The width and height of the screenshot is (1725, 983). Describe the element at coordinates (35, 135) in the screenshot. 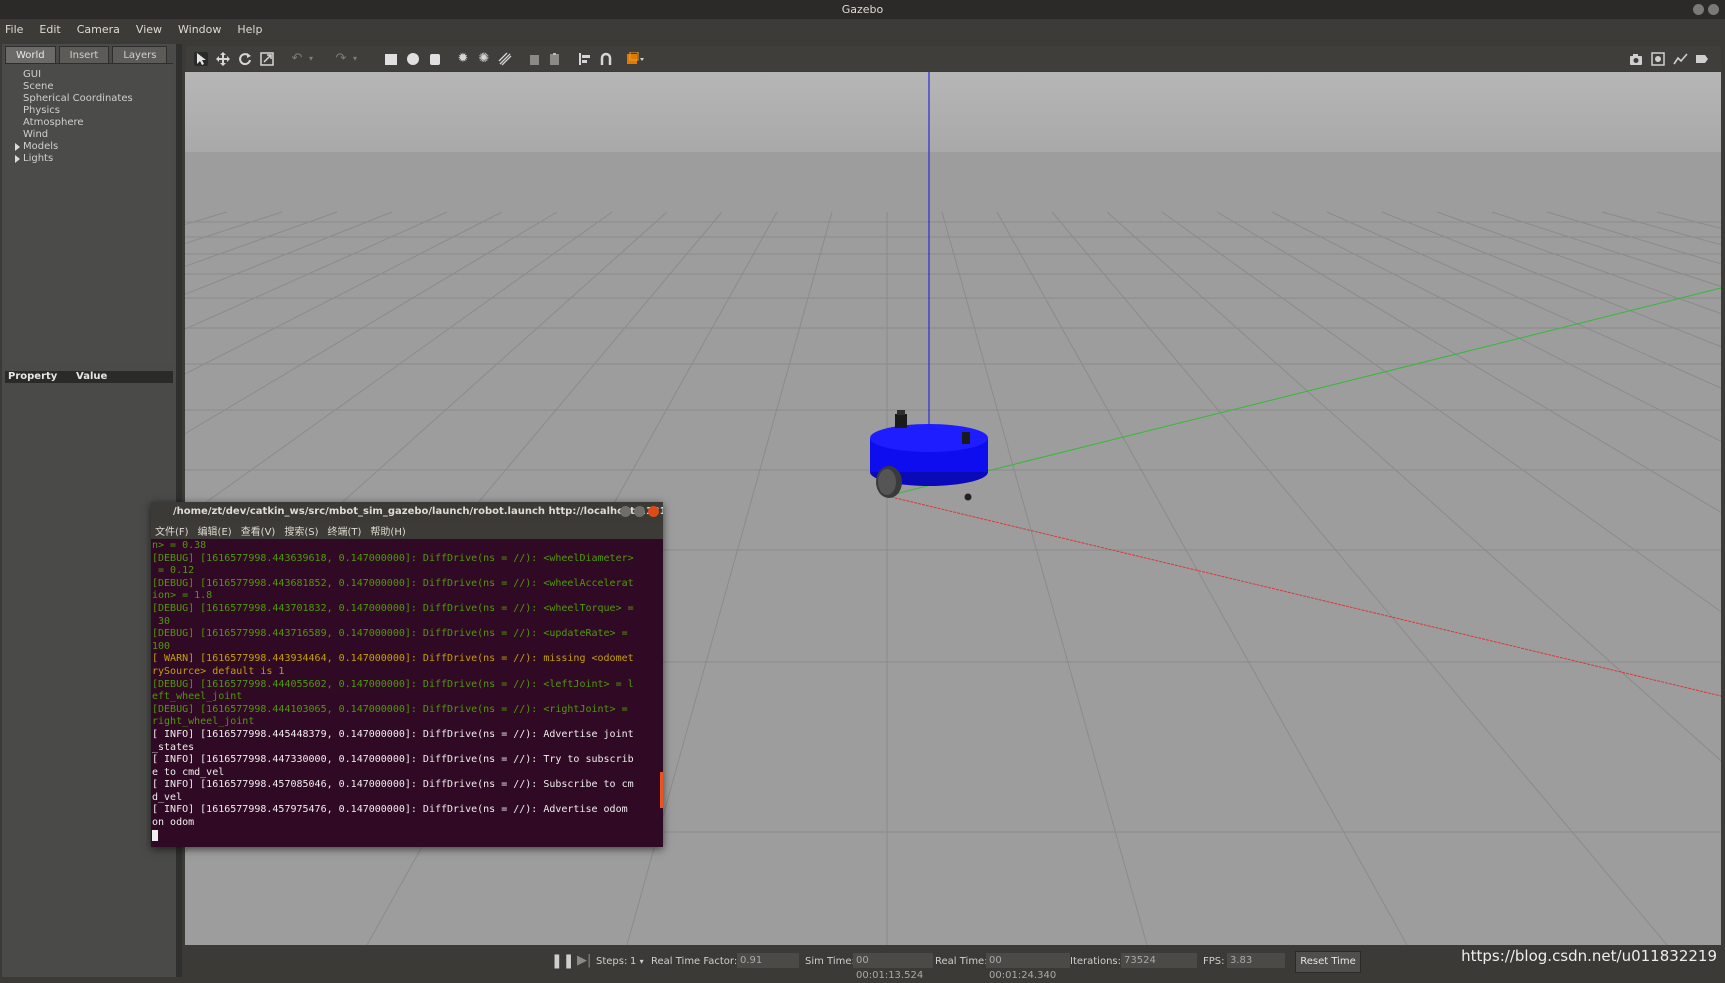

I see `tree-item-wind: Wind` at that location.